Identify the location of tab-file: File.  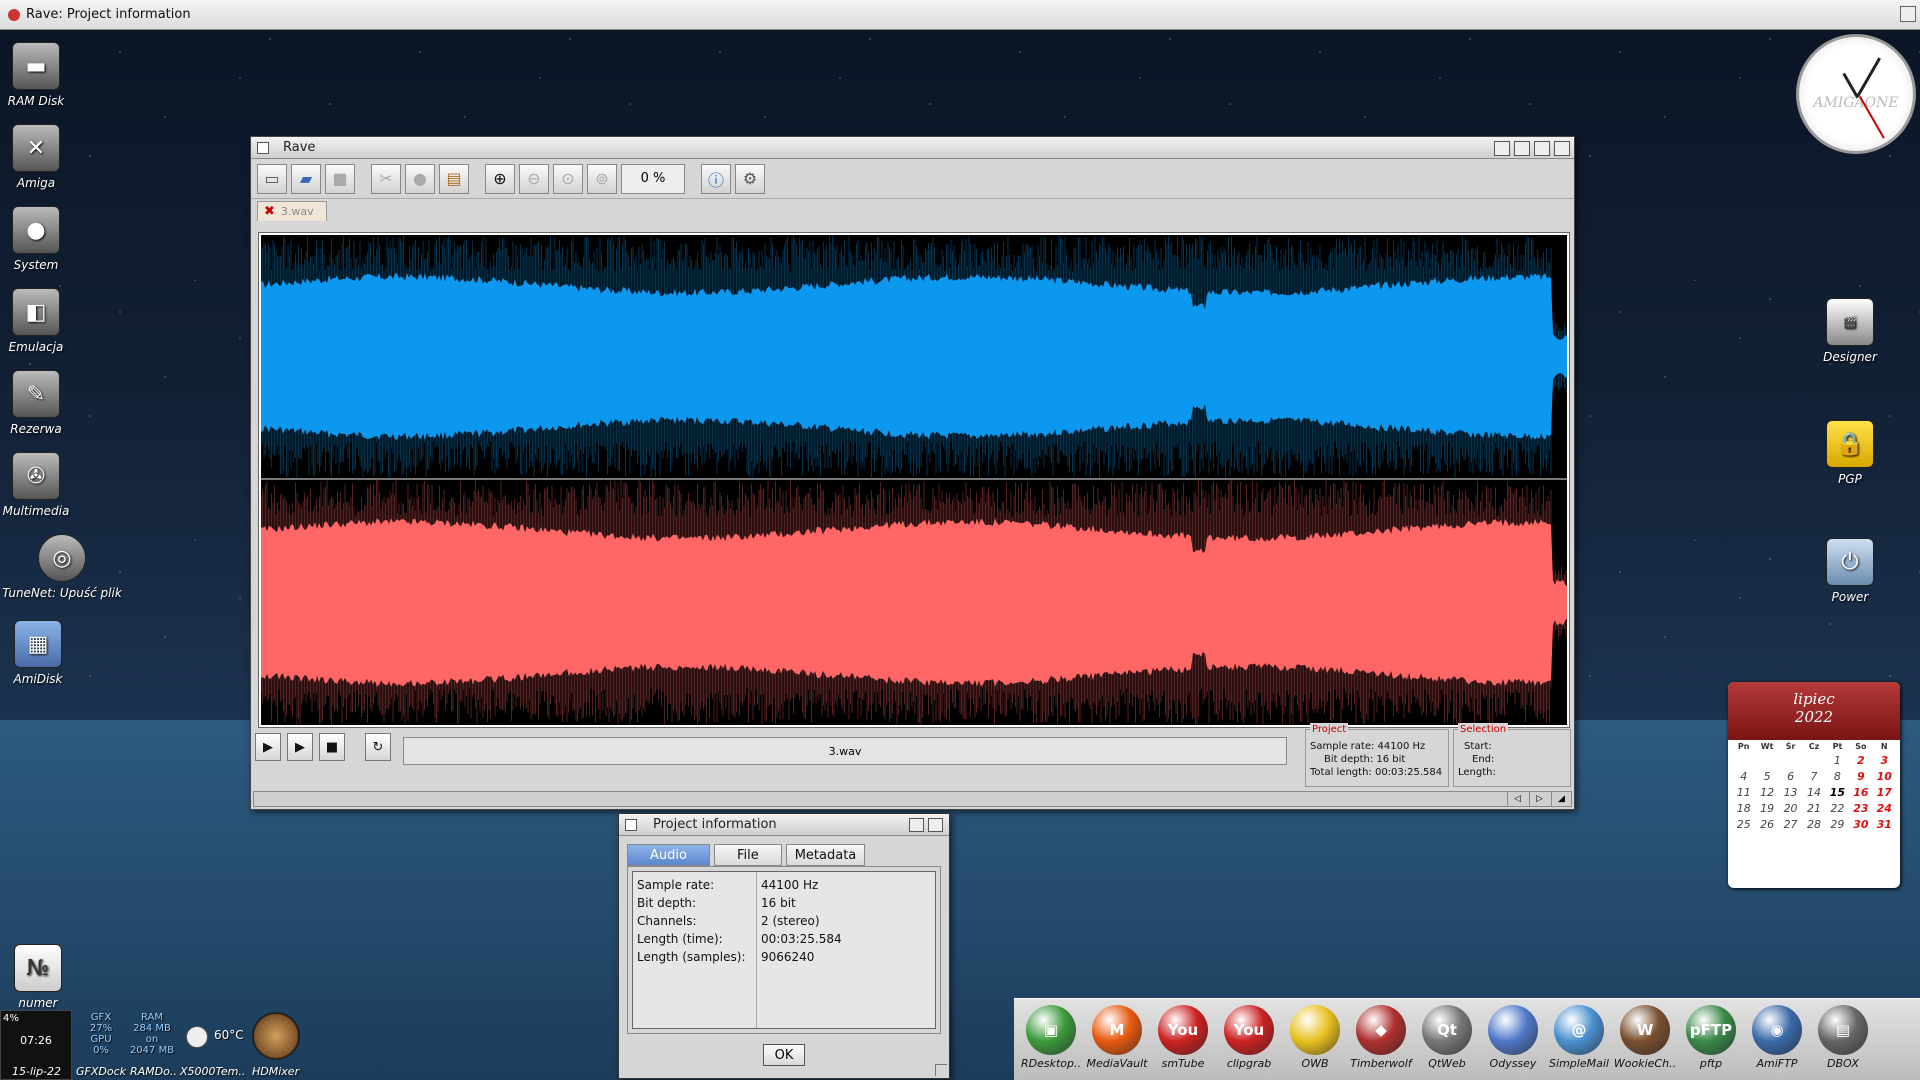
(747, 855).